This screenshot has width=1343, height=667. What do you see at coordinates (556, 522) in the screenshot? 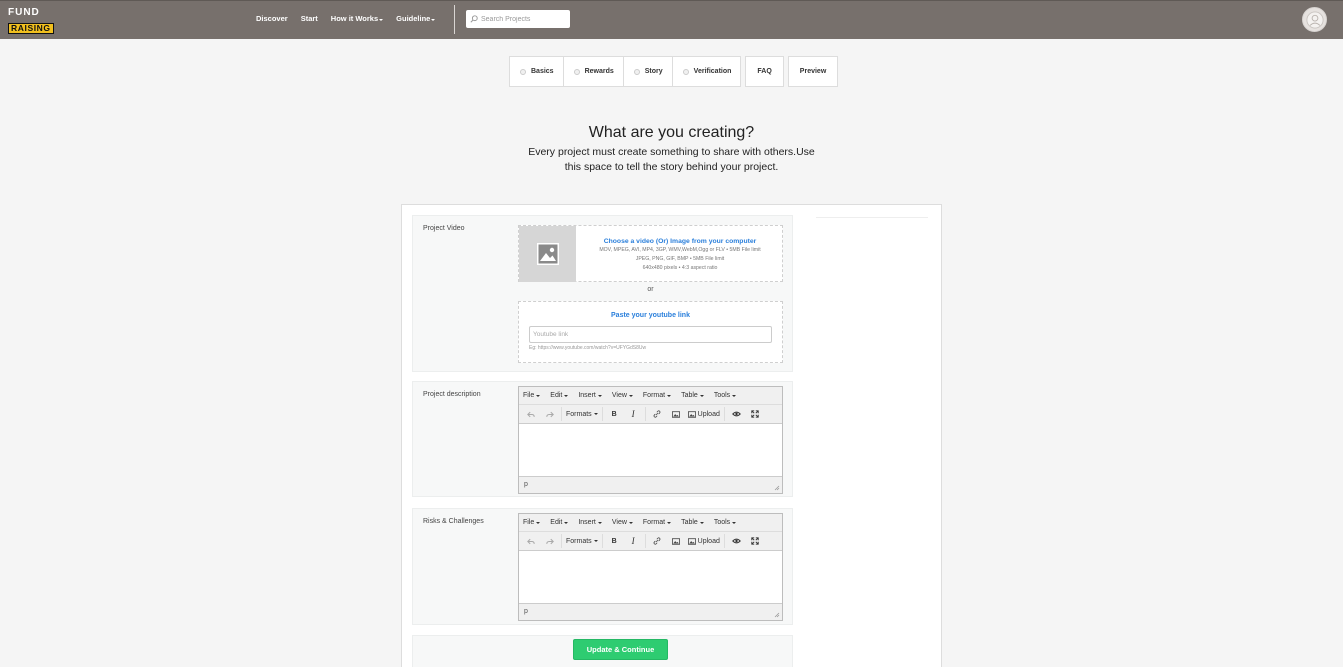
I see `menu-edit-label: Edit` at bounding box center [556, 522].